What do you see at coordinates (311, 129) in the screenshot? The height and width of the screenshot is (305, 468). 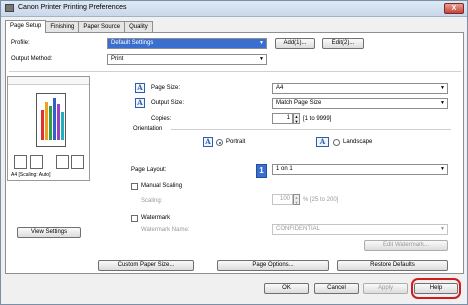 I see `orientation-group-line` at bounding box center [311, 129].